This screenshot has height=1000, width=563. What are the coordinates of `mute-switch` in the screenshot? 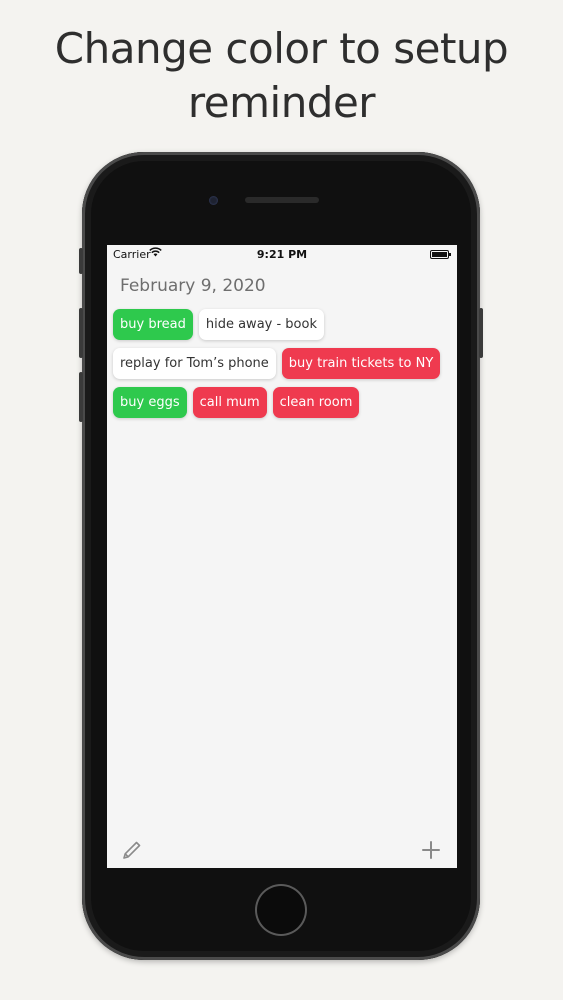 It's located at (81, 261).